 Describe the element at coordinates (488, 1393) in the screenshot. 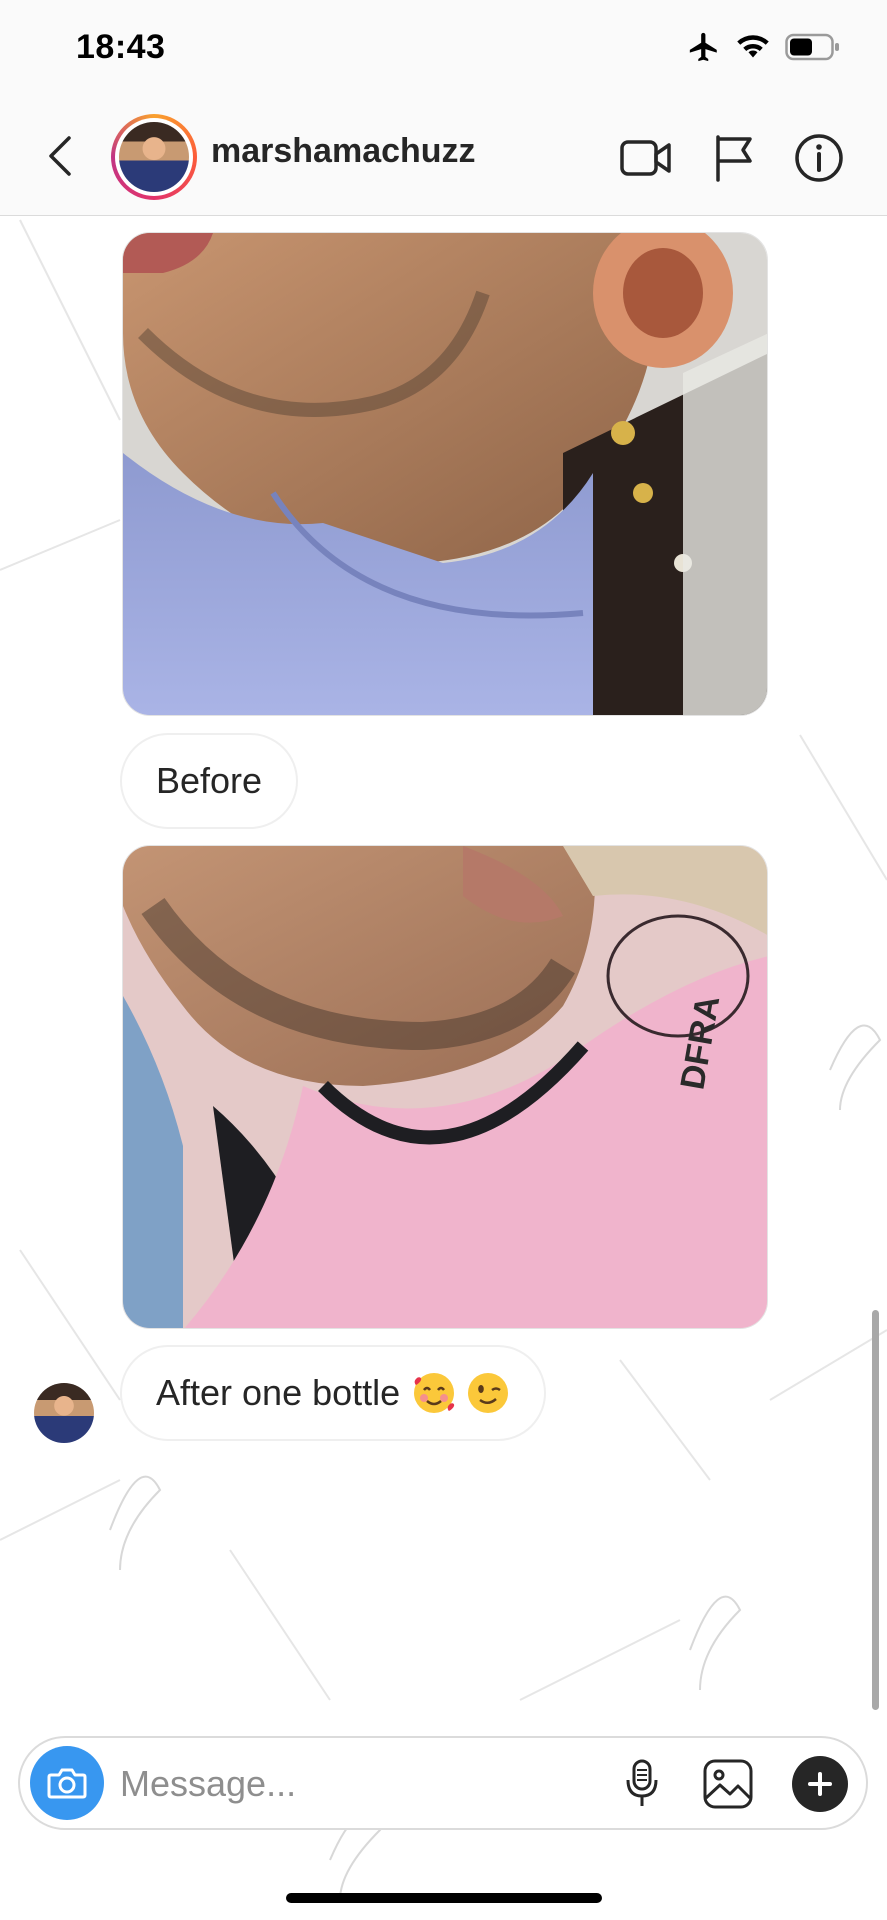

I see `winking-face-emoji` at that location.